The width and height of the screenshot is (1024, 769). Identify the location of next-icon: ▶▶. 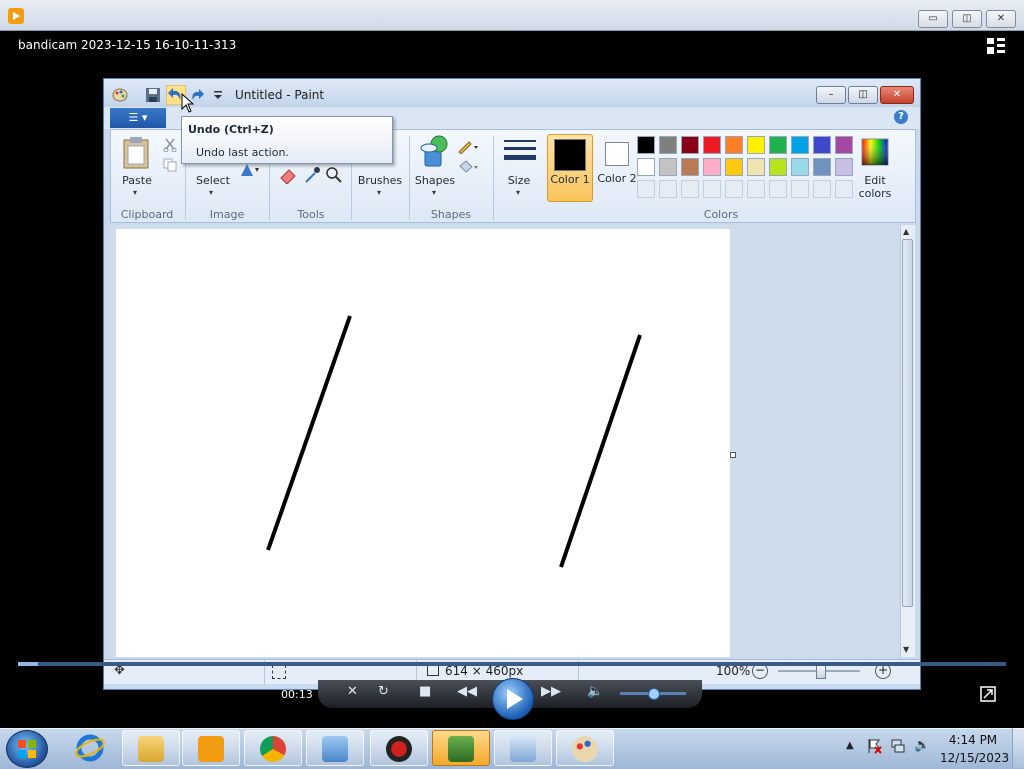
(551, 691).